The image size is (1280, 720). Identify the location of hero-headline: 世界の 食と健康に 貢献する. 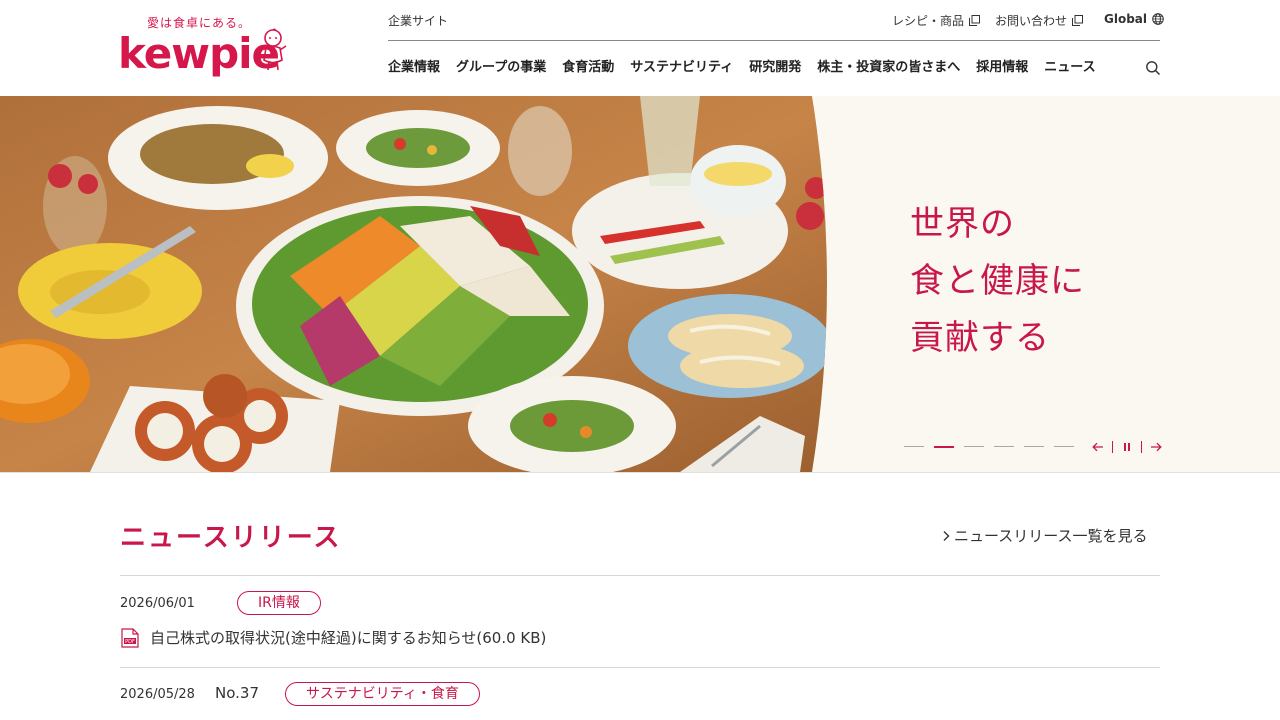
(1035, 281).